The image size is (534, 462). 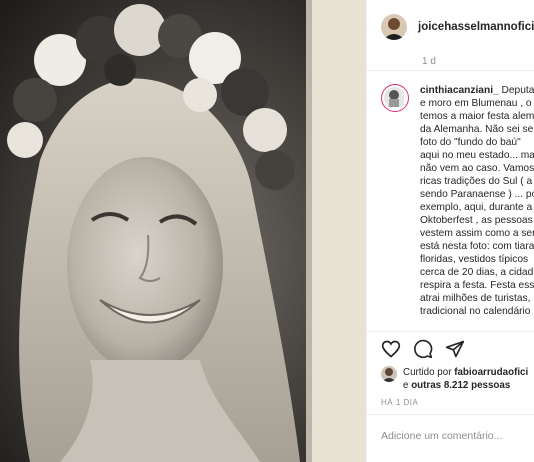 What do you see at coordinates (477, 194) in the screenshot?
I see `comment-line: sendo Paranaense ) ... po` at bounding box center [477, 194].